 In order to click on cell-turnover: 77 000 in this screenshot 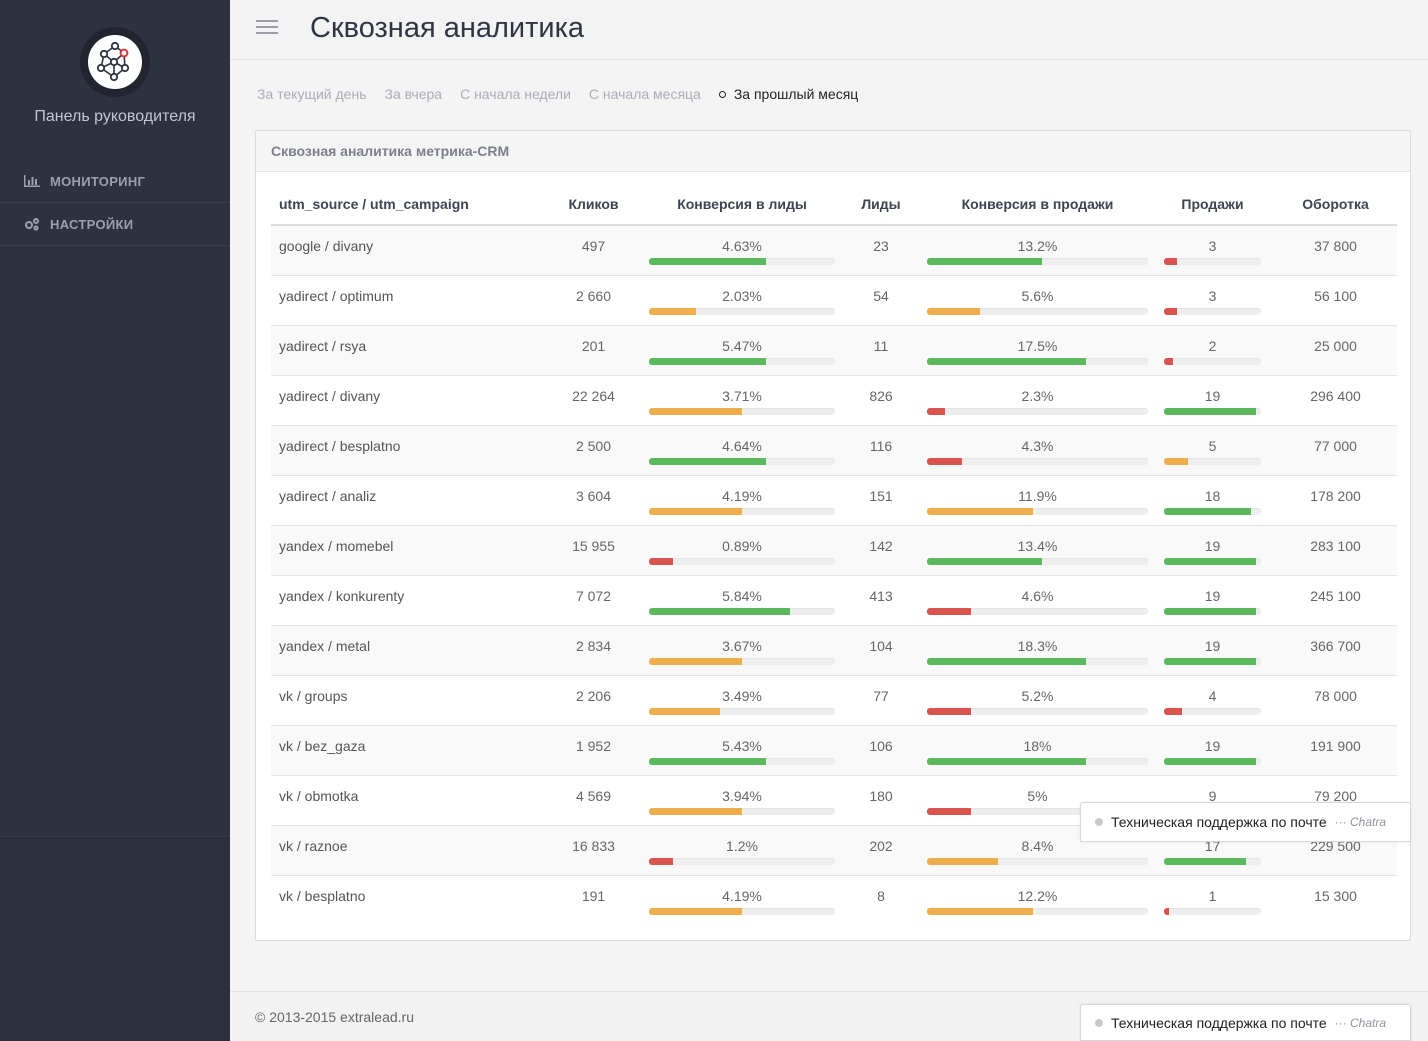, I will do `click(1335, 450)`.